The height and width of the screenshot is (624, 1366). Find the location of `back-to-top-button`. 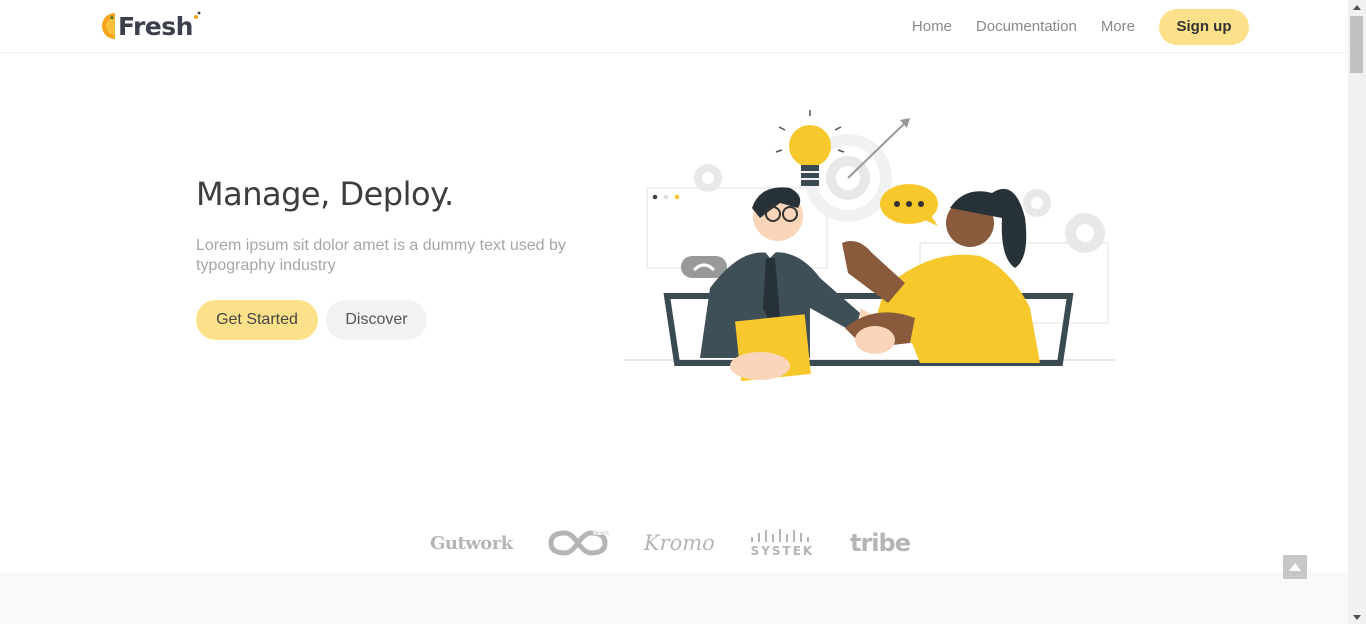

back-to-top-button is located at coordinates (1295, 567).